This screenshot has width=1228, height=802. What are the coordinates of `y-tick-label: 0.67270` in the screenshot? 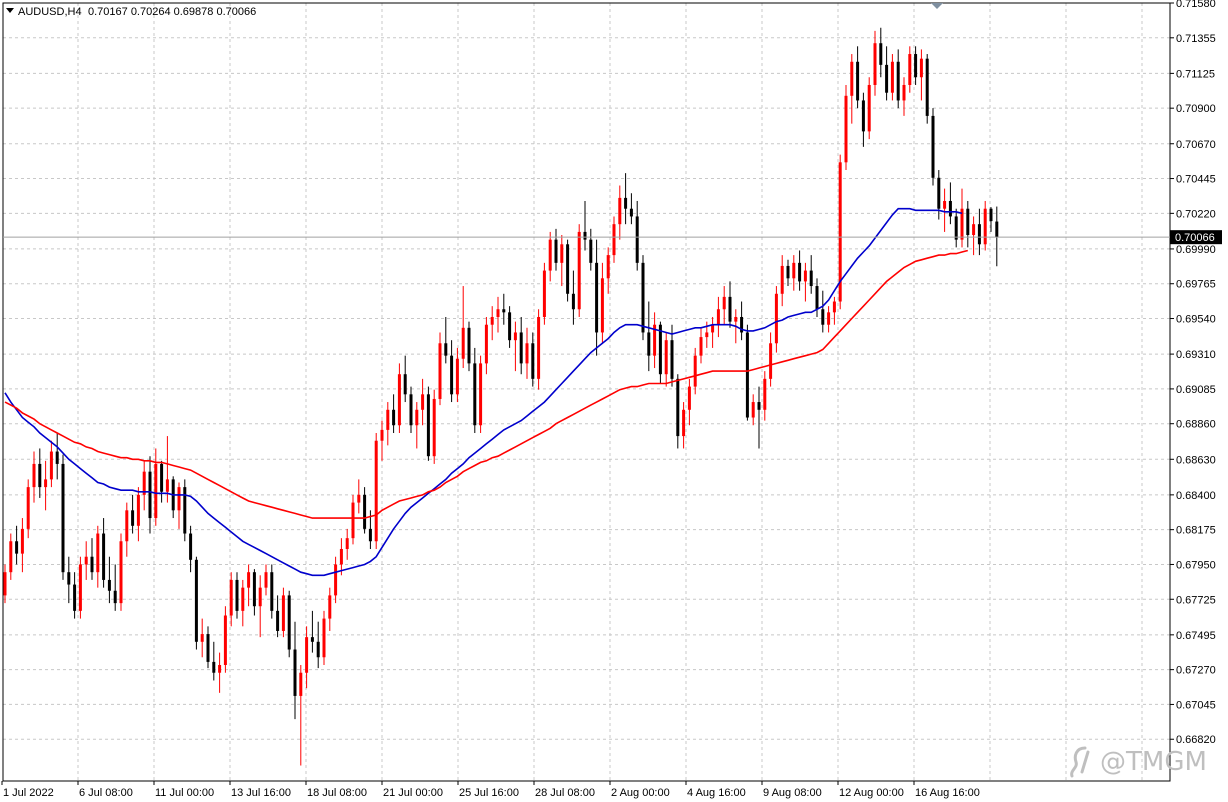 It's located at (1196, 671).